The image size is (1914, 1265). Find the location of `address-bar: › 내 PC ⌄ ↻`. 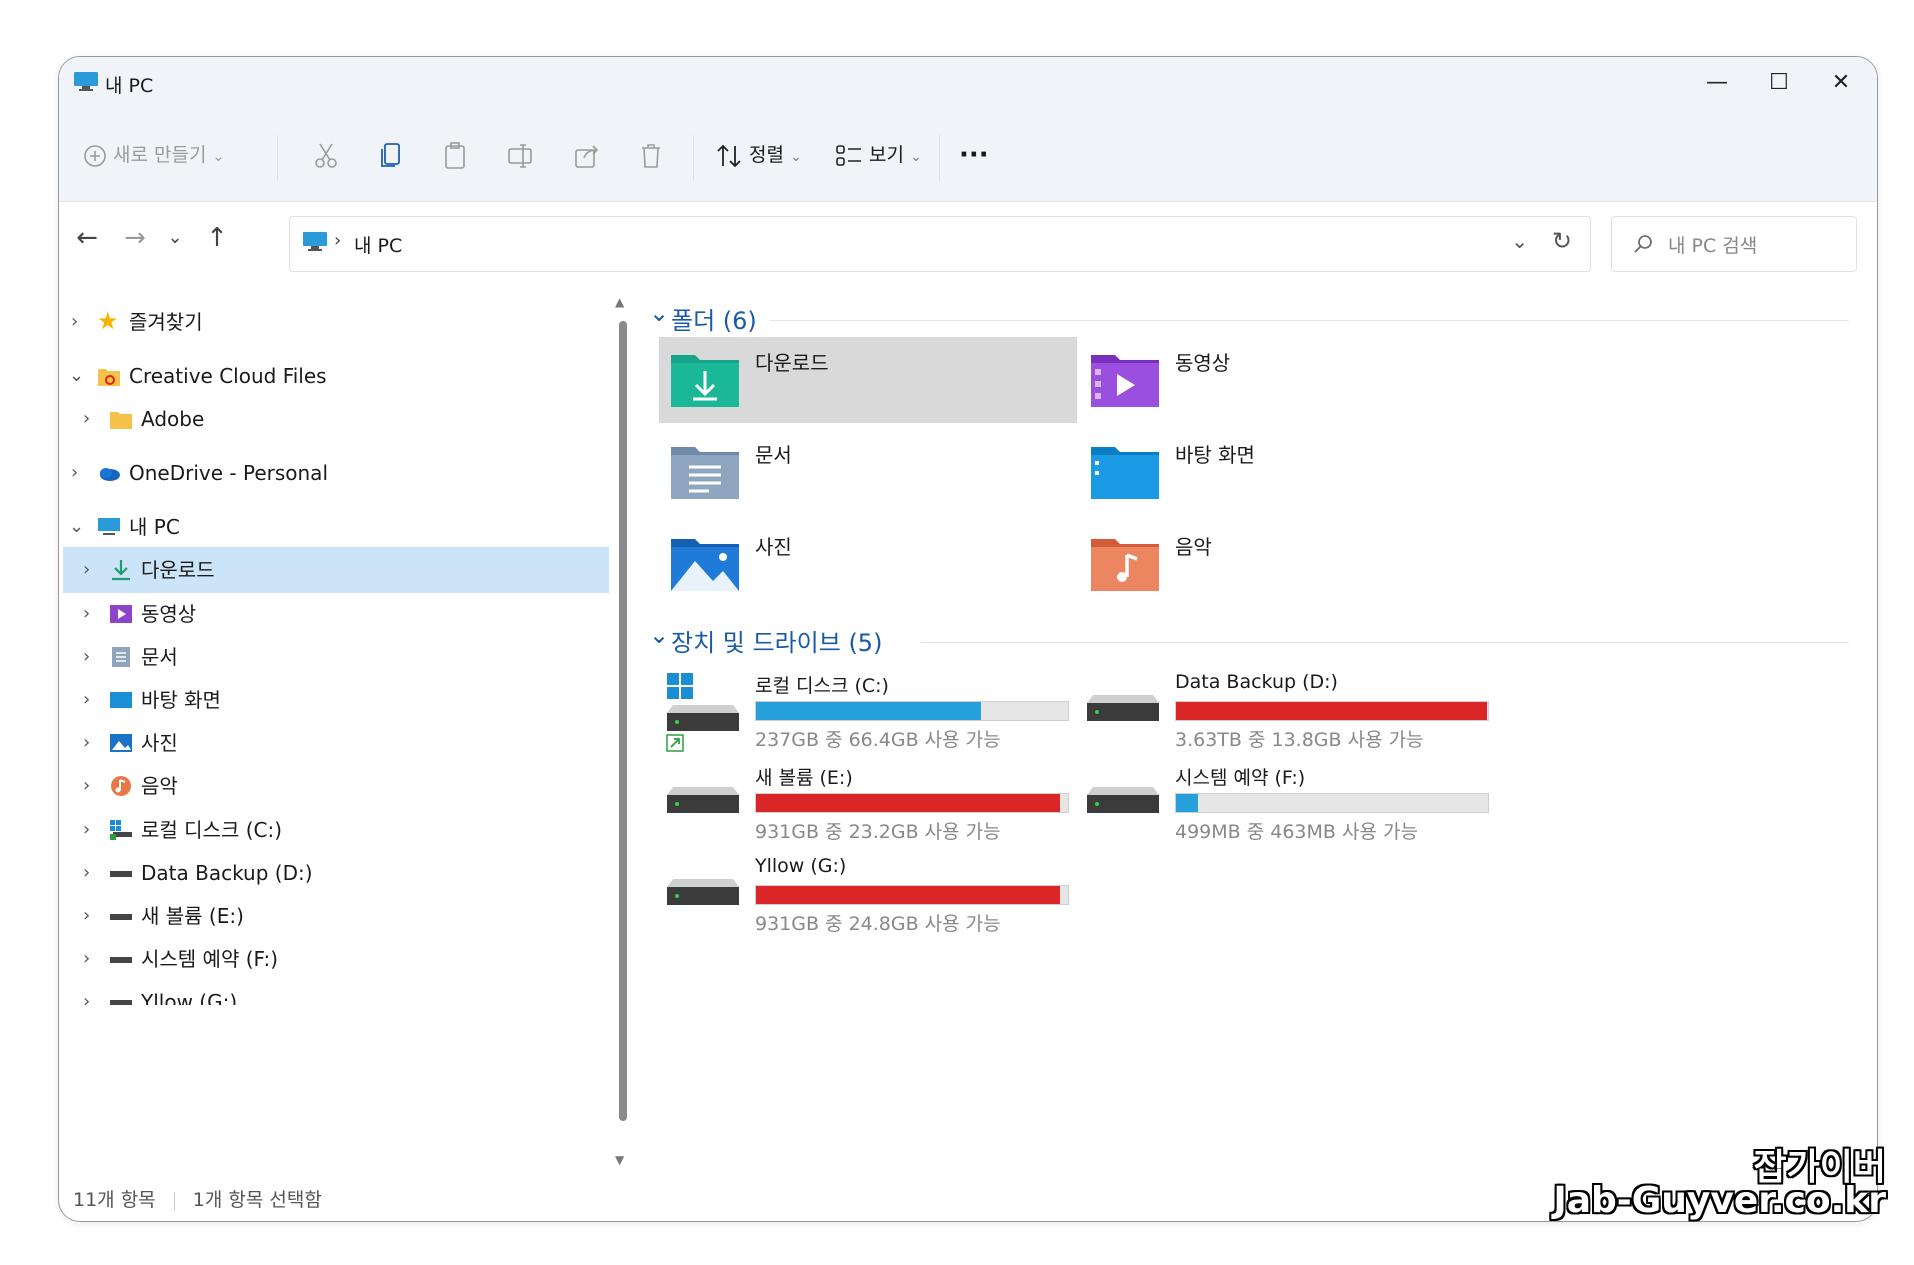

address-bar: › 내 PC ⌄ ↻ is located at coordinates (940, 244).